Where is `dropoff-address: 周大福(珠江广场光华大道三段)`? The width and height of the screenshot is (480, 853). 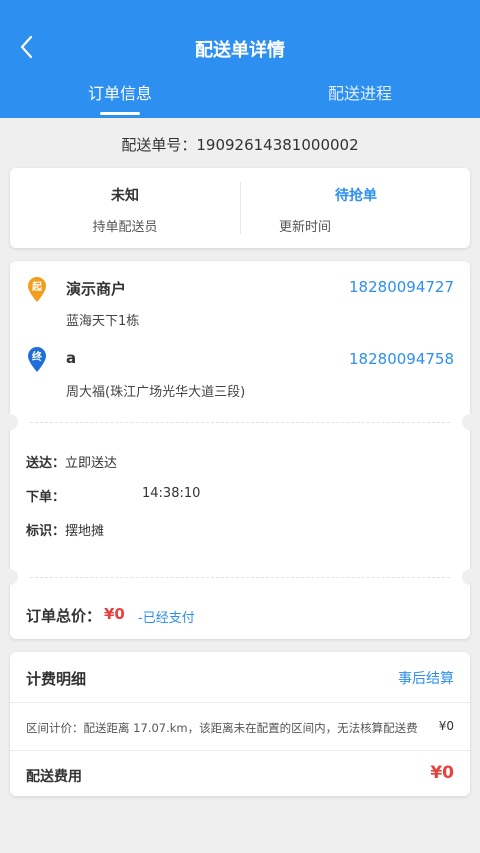 dropoff-address: 周大福(珠江广场光华大道三段) is located at coordinates (156, 392).